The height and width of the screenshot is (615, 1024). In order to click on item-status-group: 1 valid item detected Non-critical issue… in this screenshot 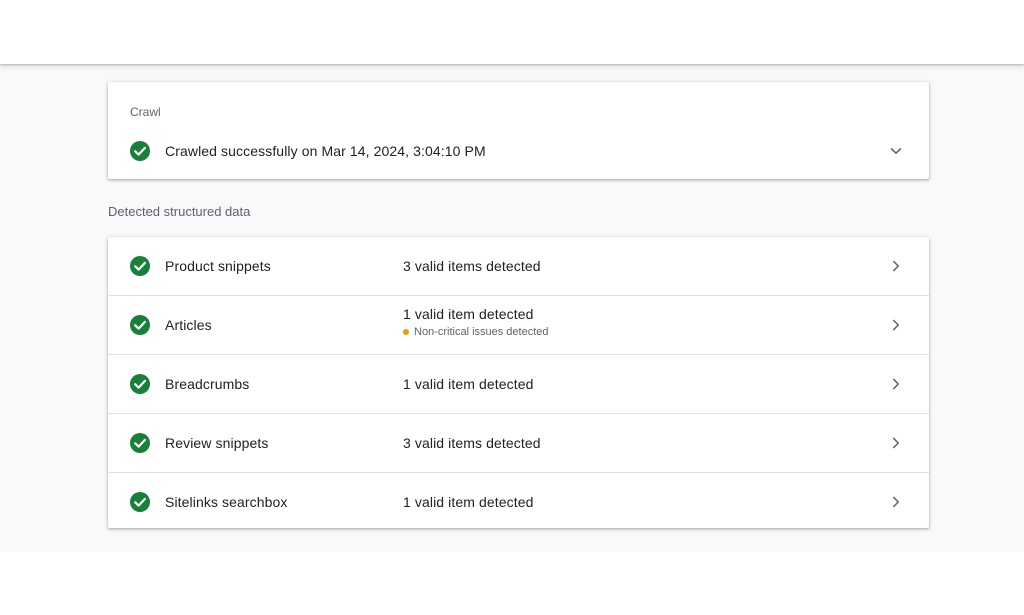, I will do `click(476, 322)`.